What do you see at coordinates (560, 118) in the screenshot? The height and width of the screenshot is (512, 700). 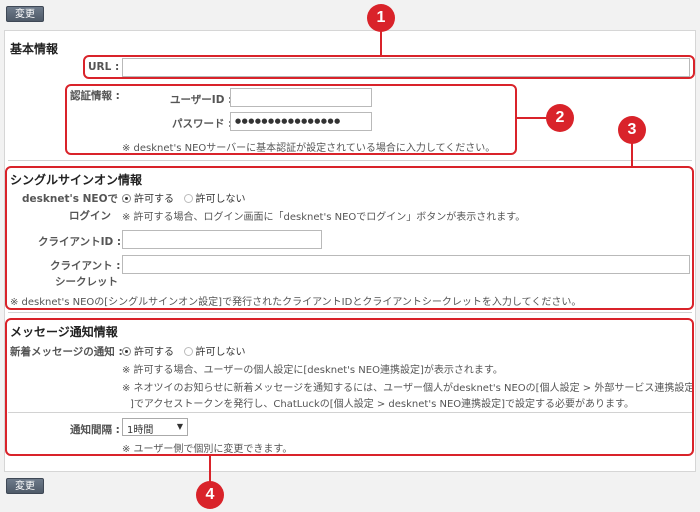 I see `callout-badge-2: 2` at bounding box center [560, 118].